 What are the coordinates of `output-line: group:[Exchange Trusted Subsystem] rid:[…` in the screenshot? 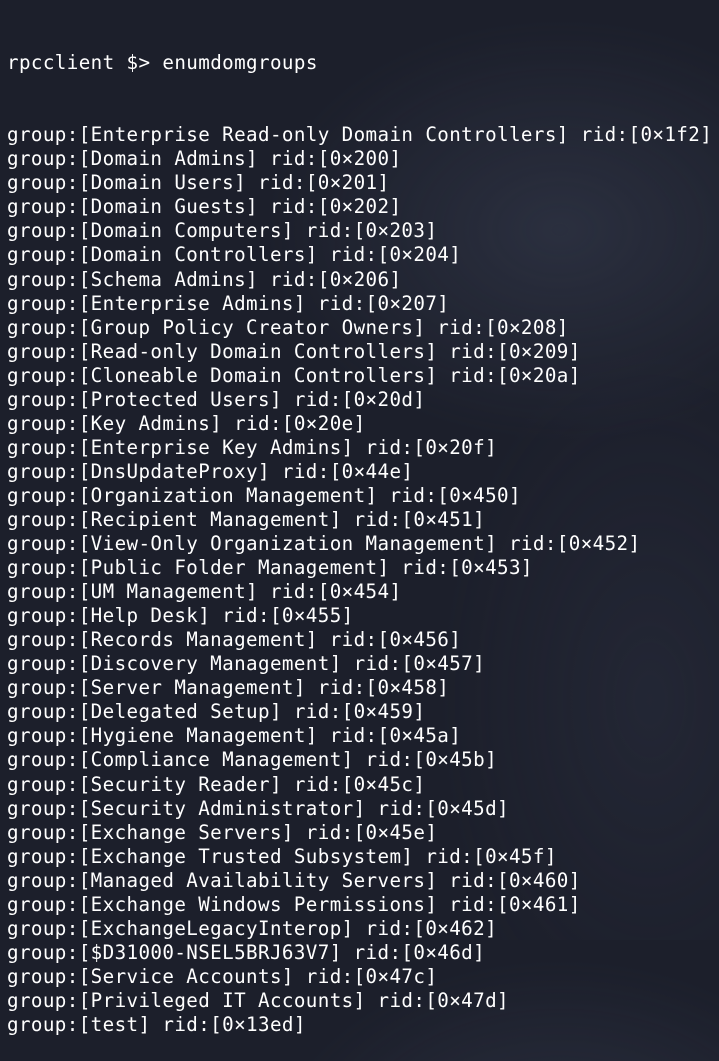 It's located at (282, 856).